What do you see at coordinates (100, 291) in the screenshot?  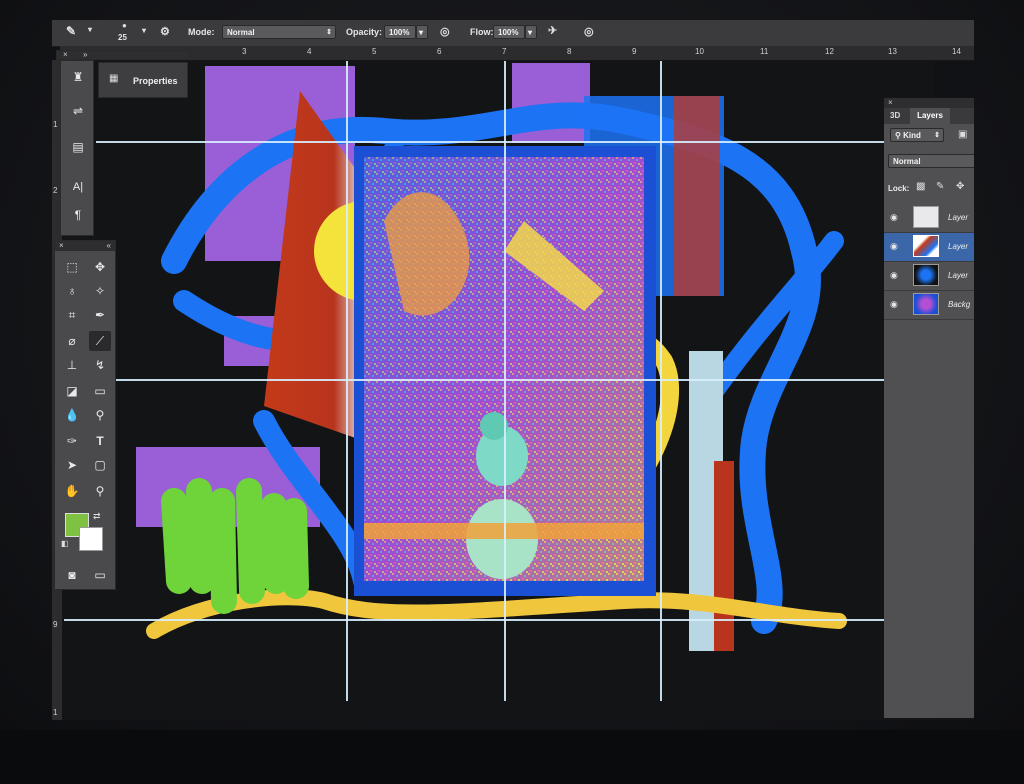 I see `magic-wand-icon: ✧` at bounding box center [100, 291].